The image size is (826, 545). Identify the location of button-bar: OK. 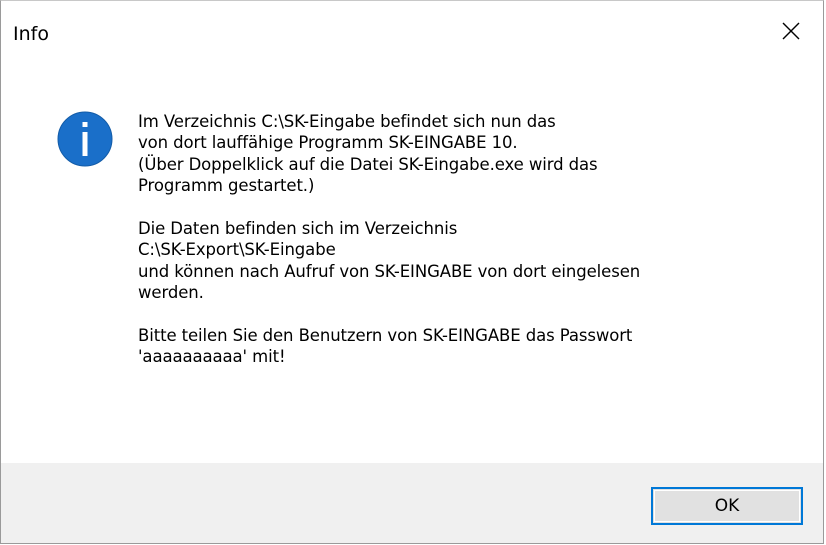
(412, 503).